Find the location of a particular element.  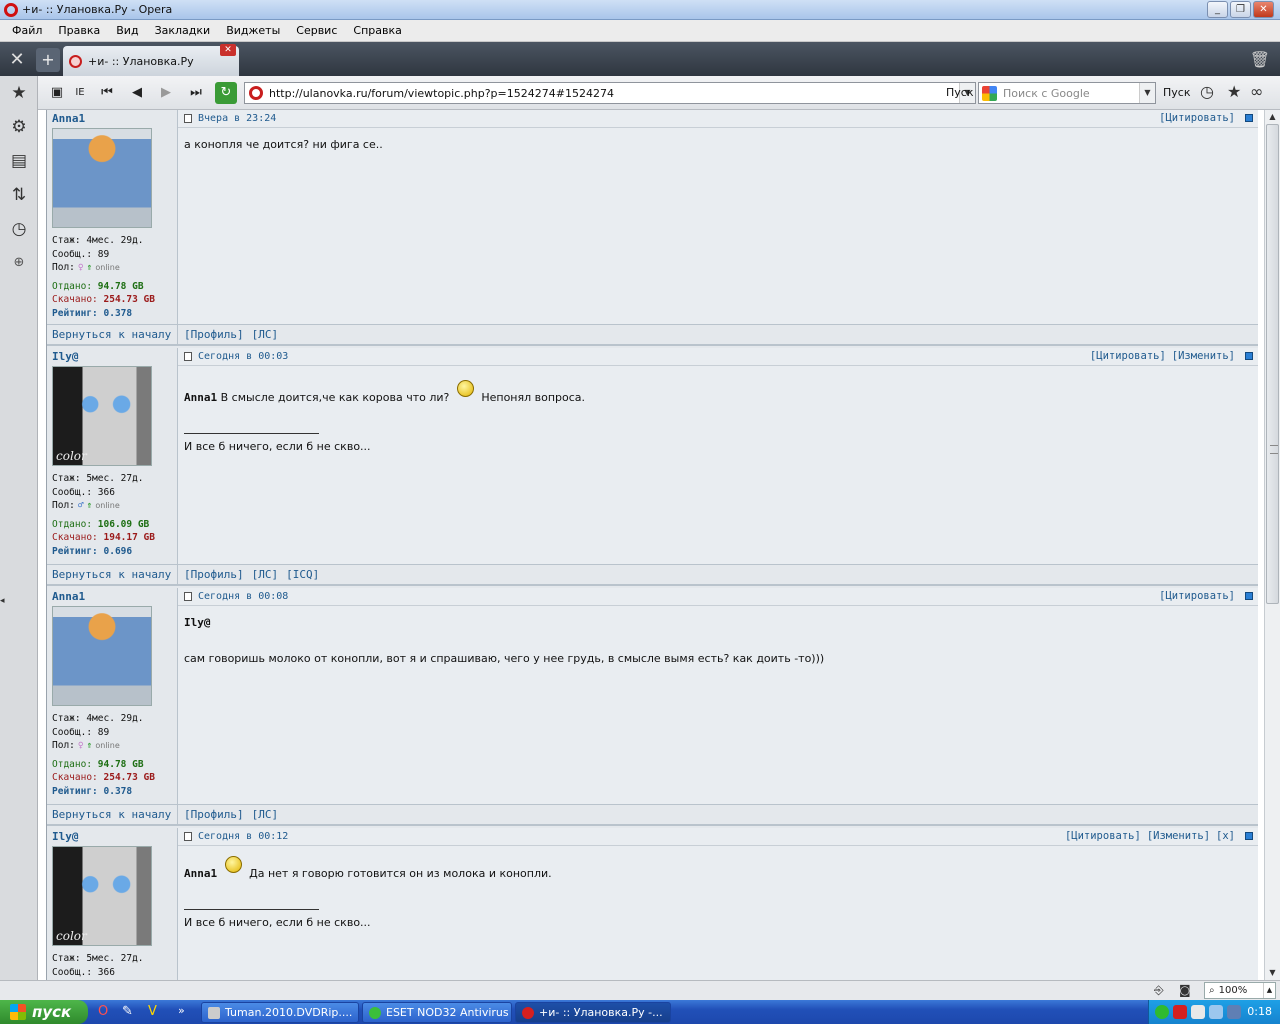

display-tray-icon is located at coordinates (1216, 1012).